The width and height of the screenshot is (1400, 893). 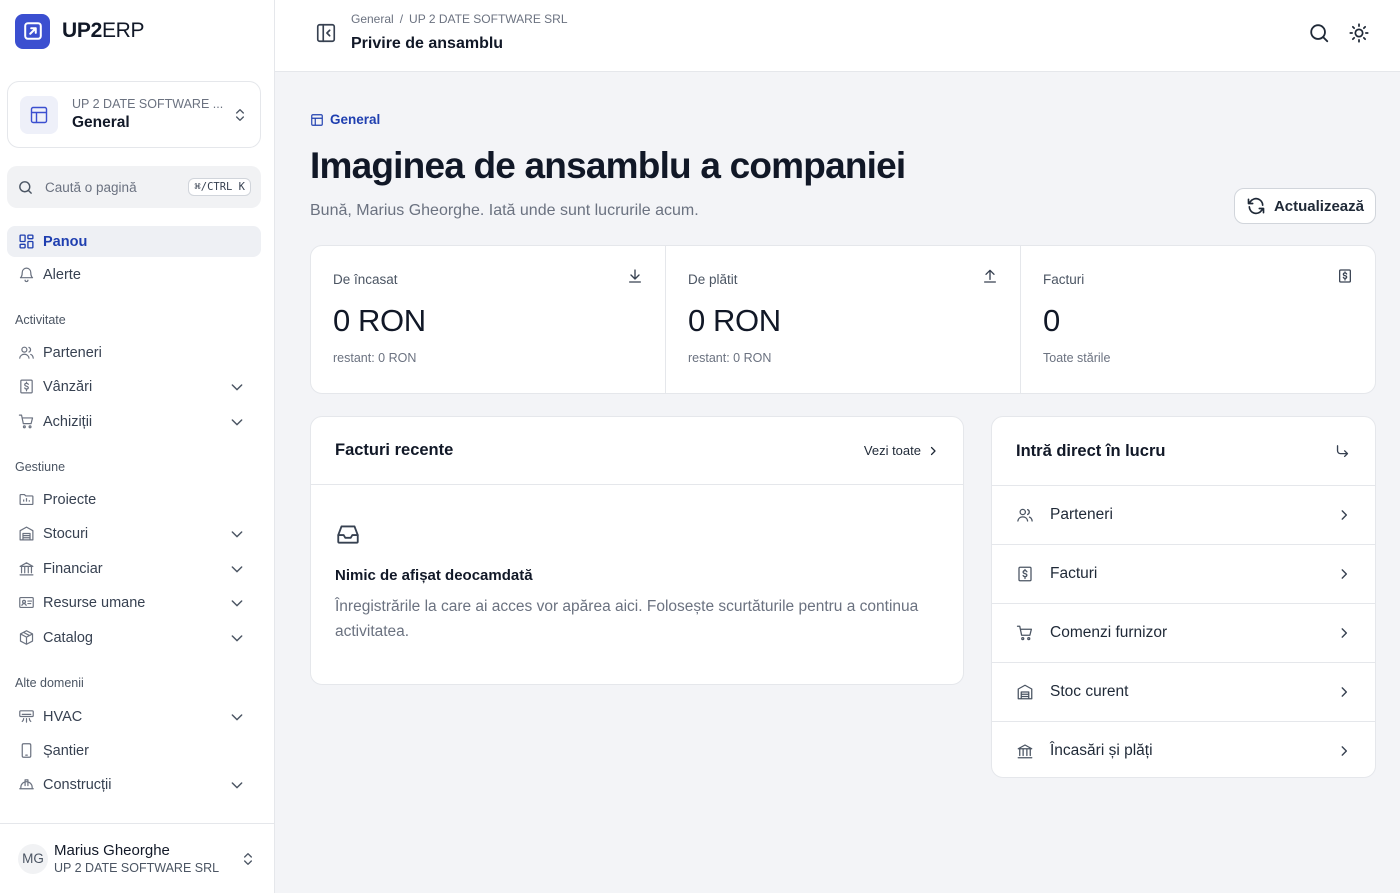 What do you see at coordinates (134, 386) in the screenshot?
I see `sidebar-item-vanzari: Vânzări` at bounding box center [134, 386].